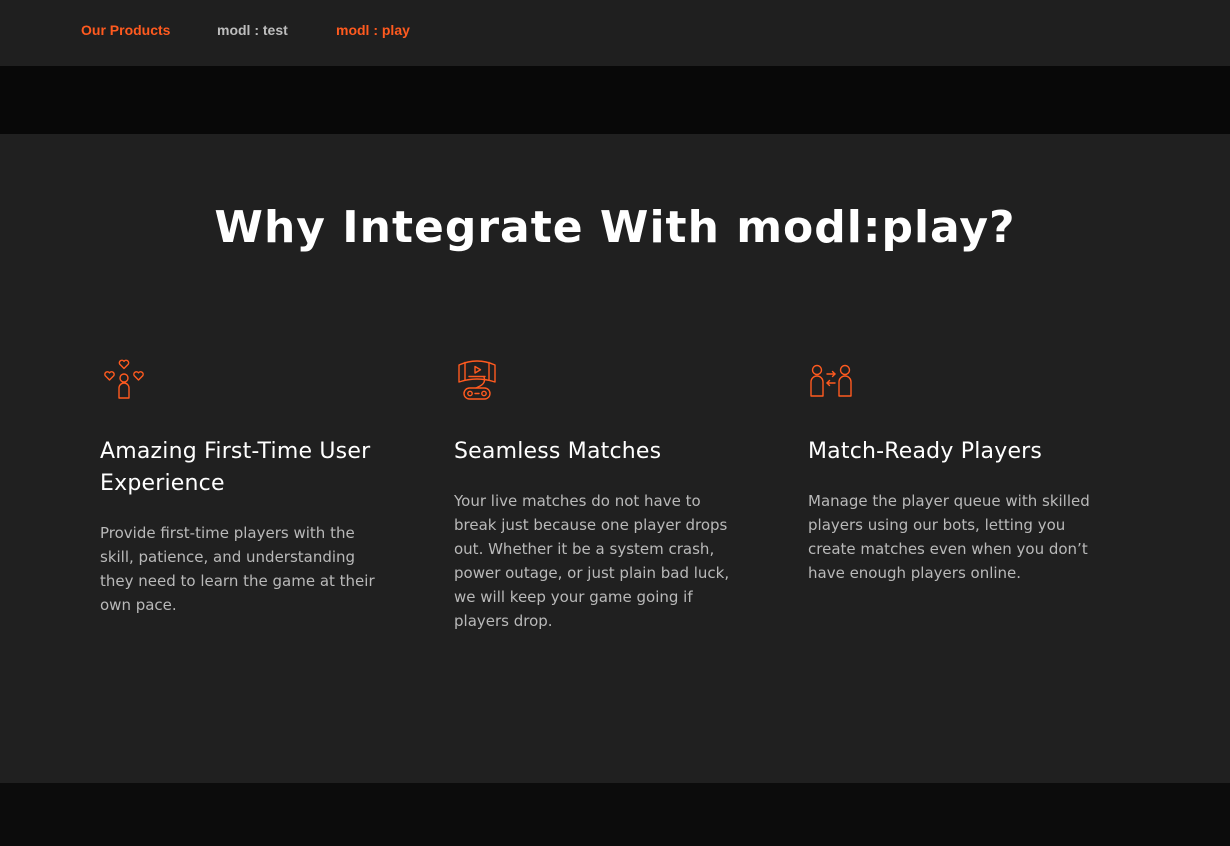 The image size is (1230, 846). Describe the element at coordinates (373, 30) in the screenshot. I see `nav-link-modl-play: modl : play` at that location.